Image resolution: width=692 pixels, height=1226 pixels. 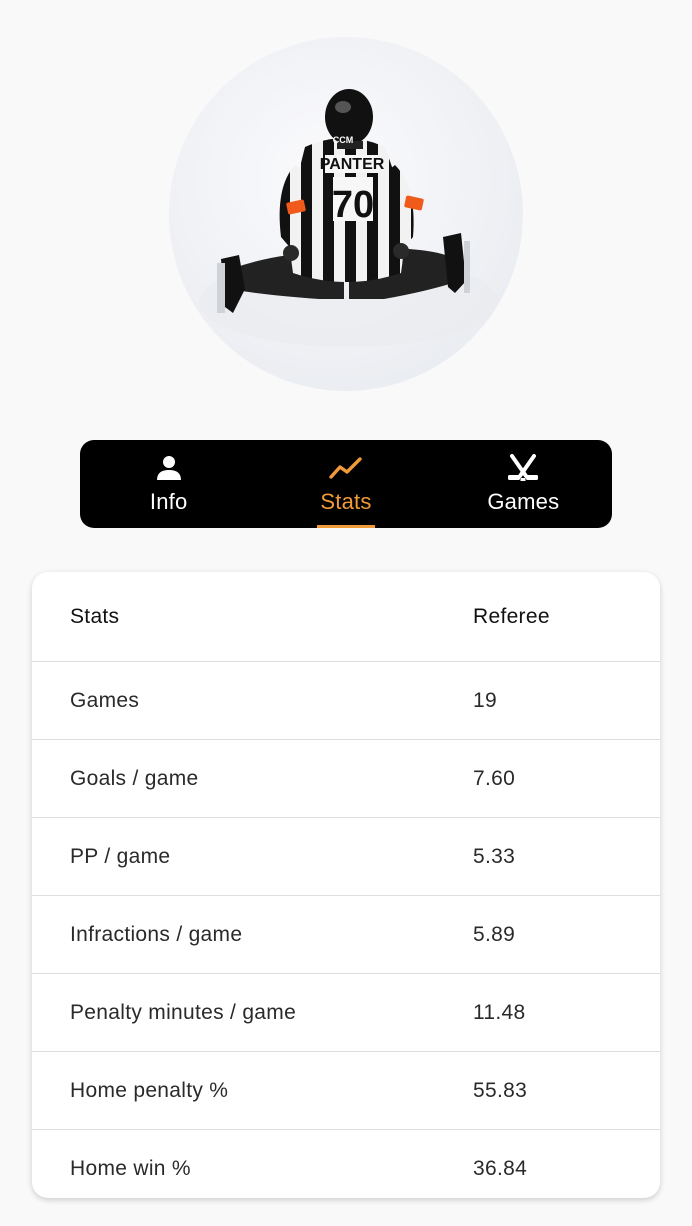 What do you see at coordinates (346, 617) in the screenshot?
I see `table-header: Stats Referee` at bounding box center [346, 617].